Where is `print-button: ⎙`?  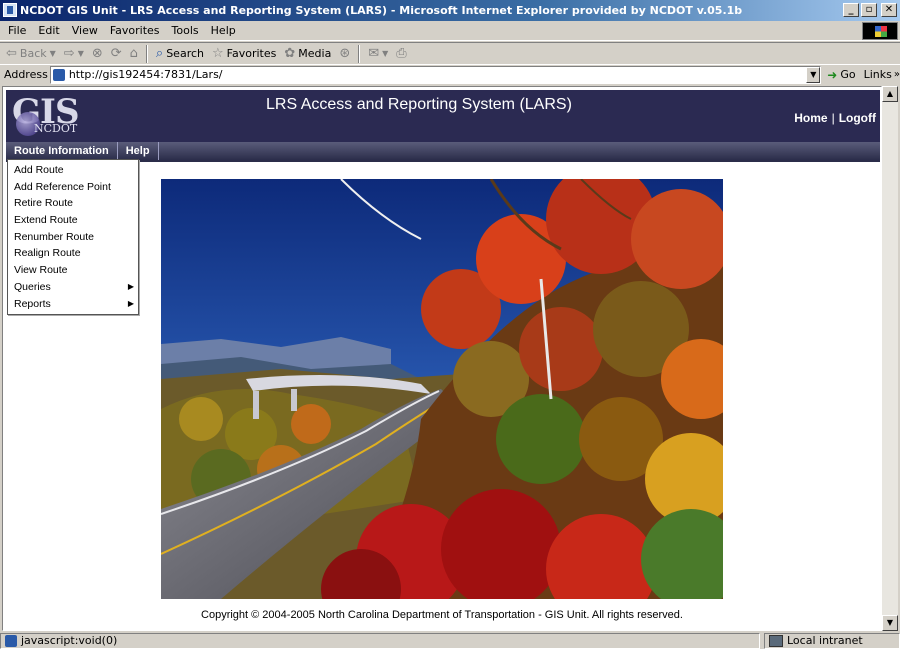
print-button: ⎙ is located at coordinates (401, 53).